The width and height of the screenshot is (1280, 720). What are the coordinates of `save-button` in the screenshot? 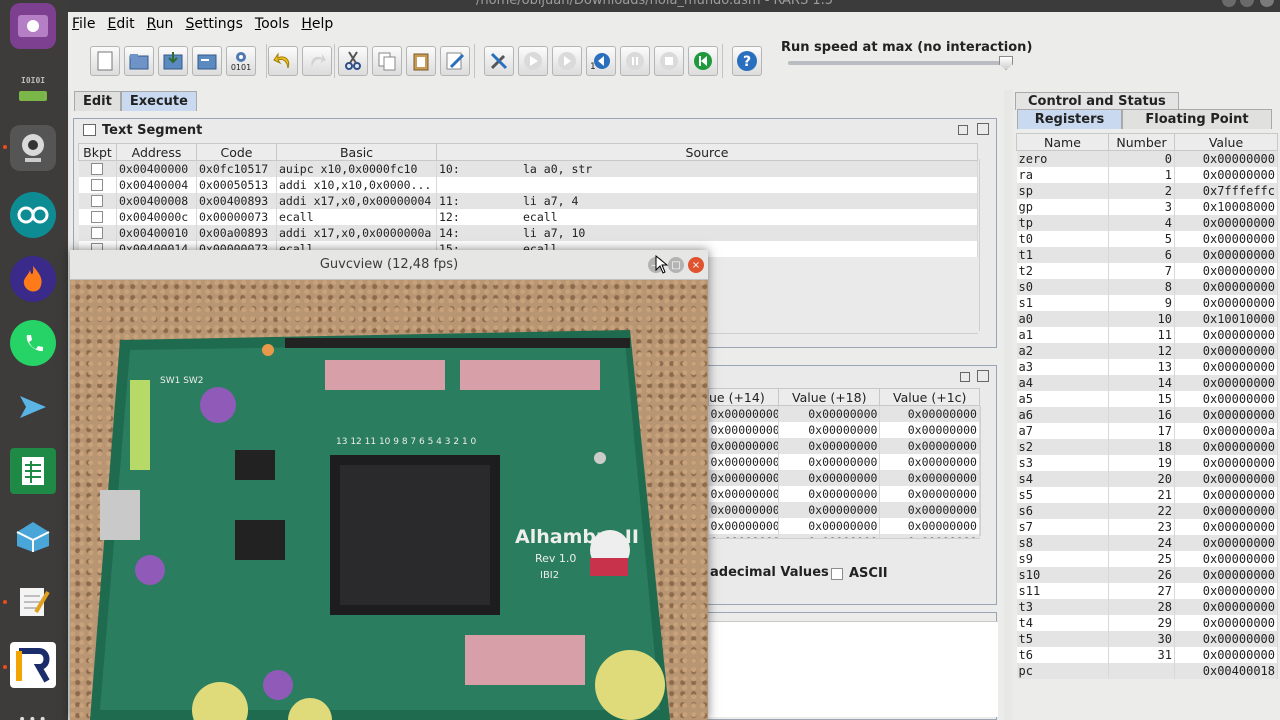 It's located at (173, 61).